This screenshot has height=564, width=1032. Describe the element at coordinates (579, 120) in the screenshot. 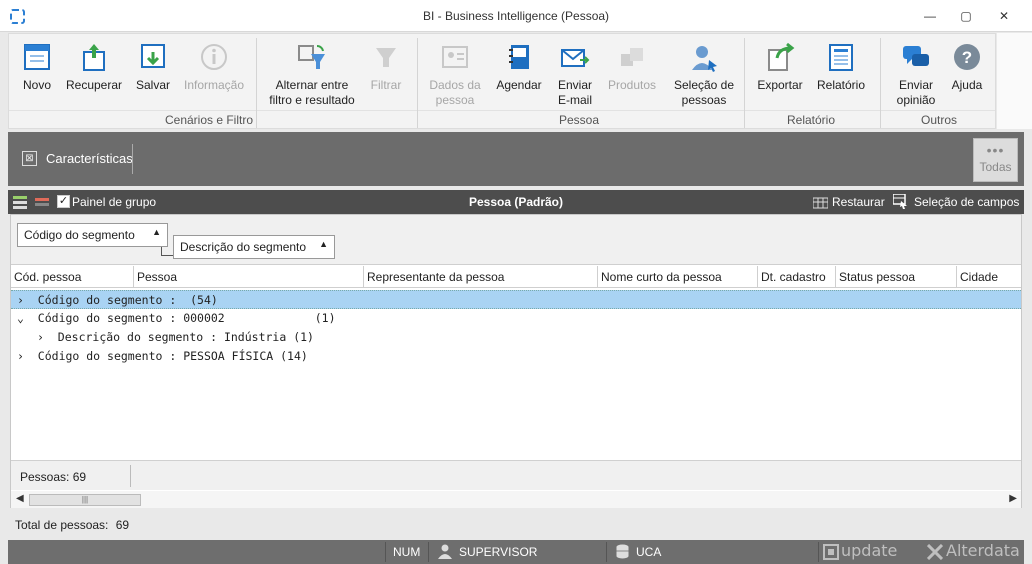

I see `group-label-person: Pessoa` at that location.